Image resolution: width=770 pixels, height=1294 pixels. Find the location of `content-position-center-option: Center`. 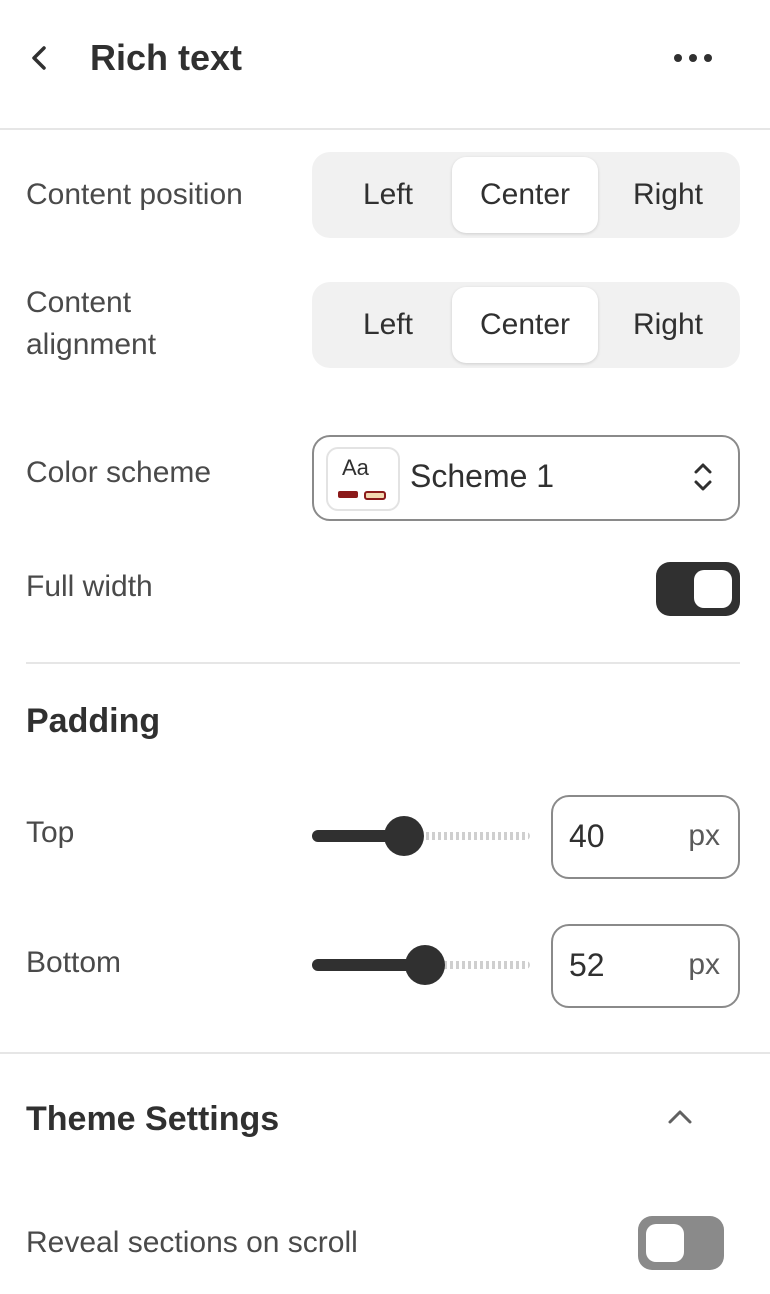

content-position-center-option: Center is located at coordinates (525, 195).